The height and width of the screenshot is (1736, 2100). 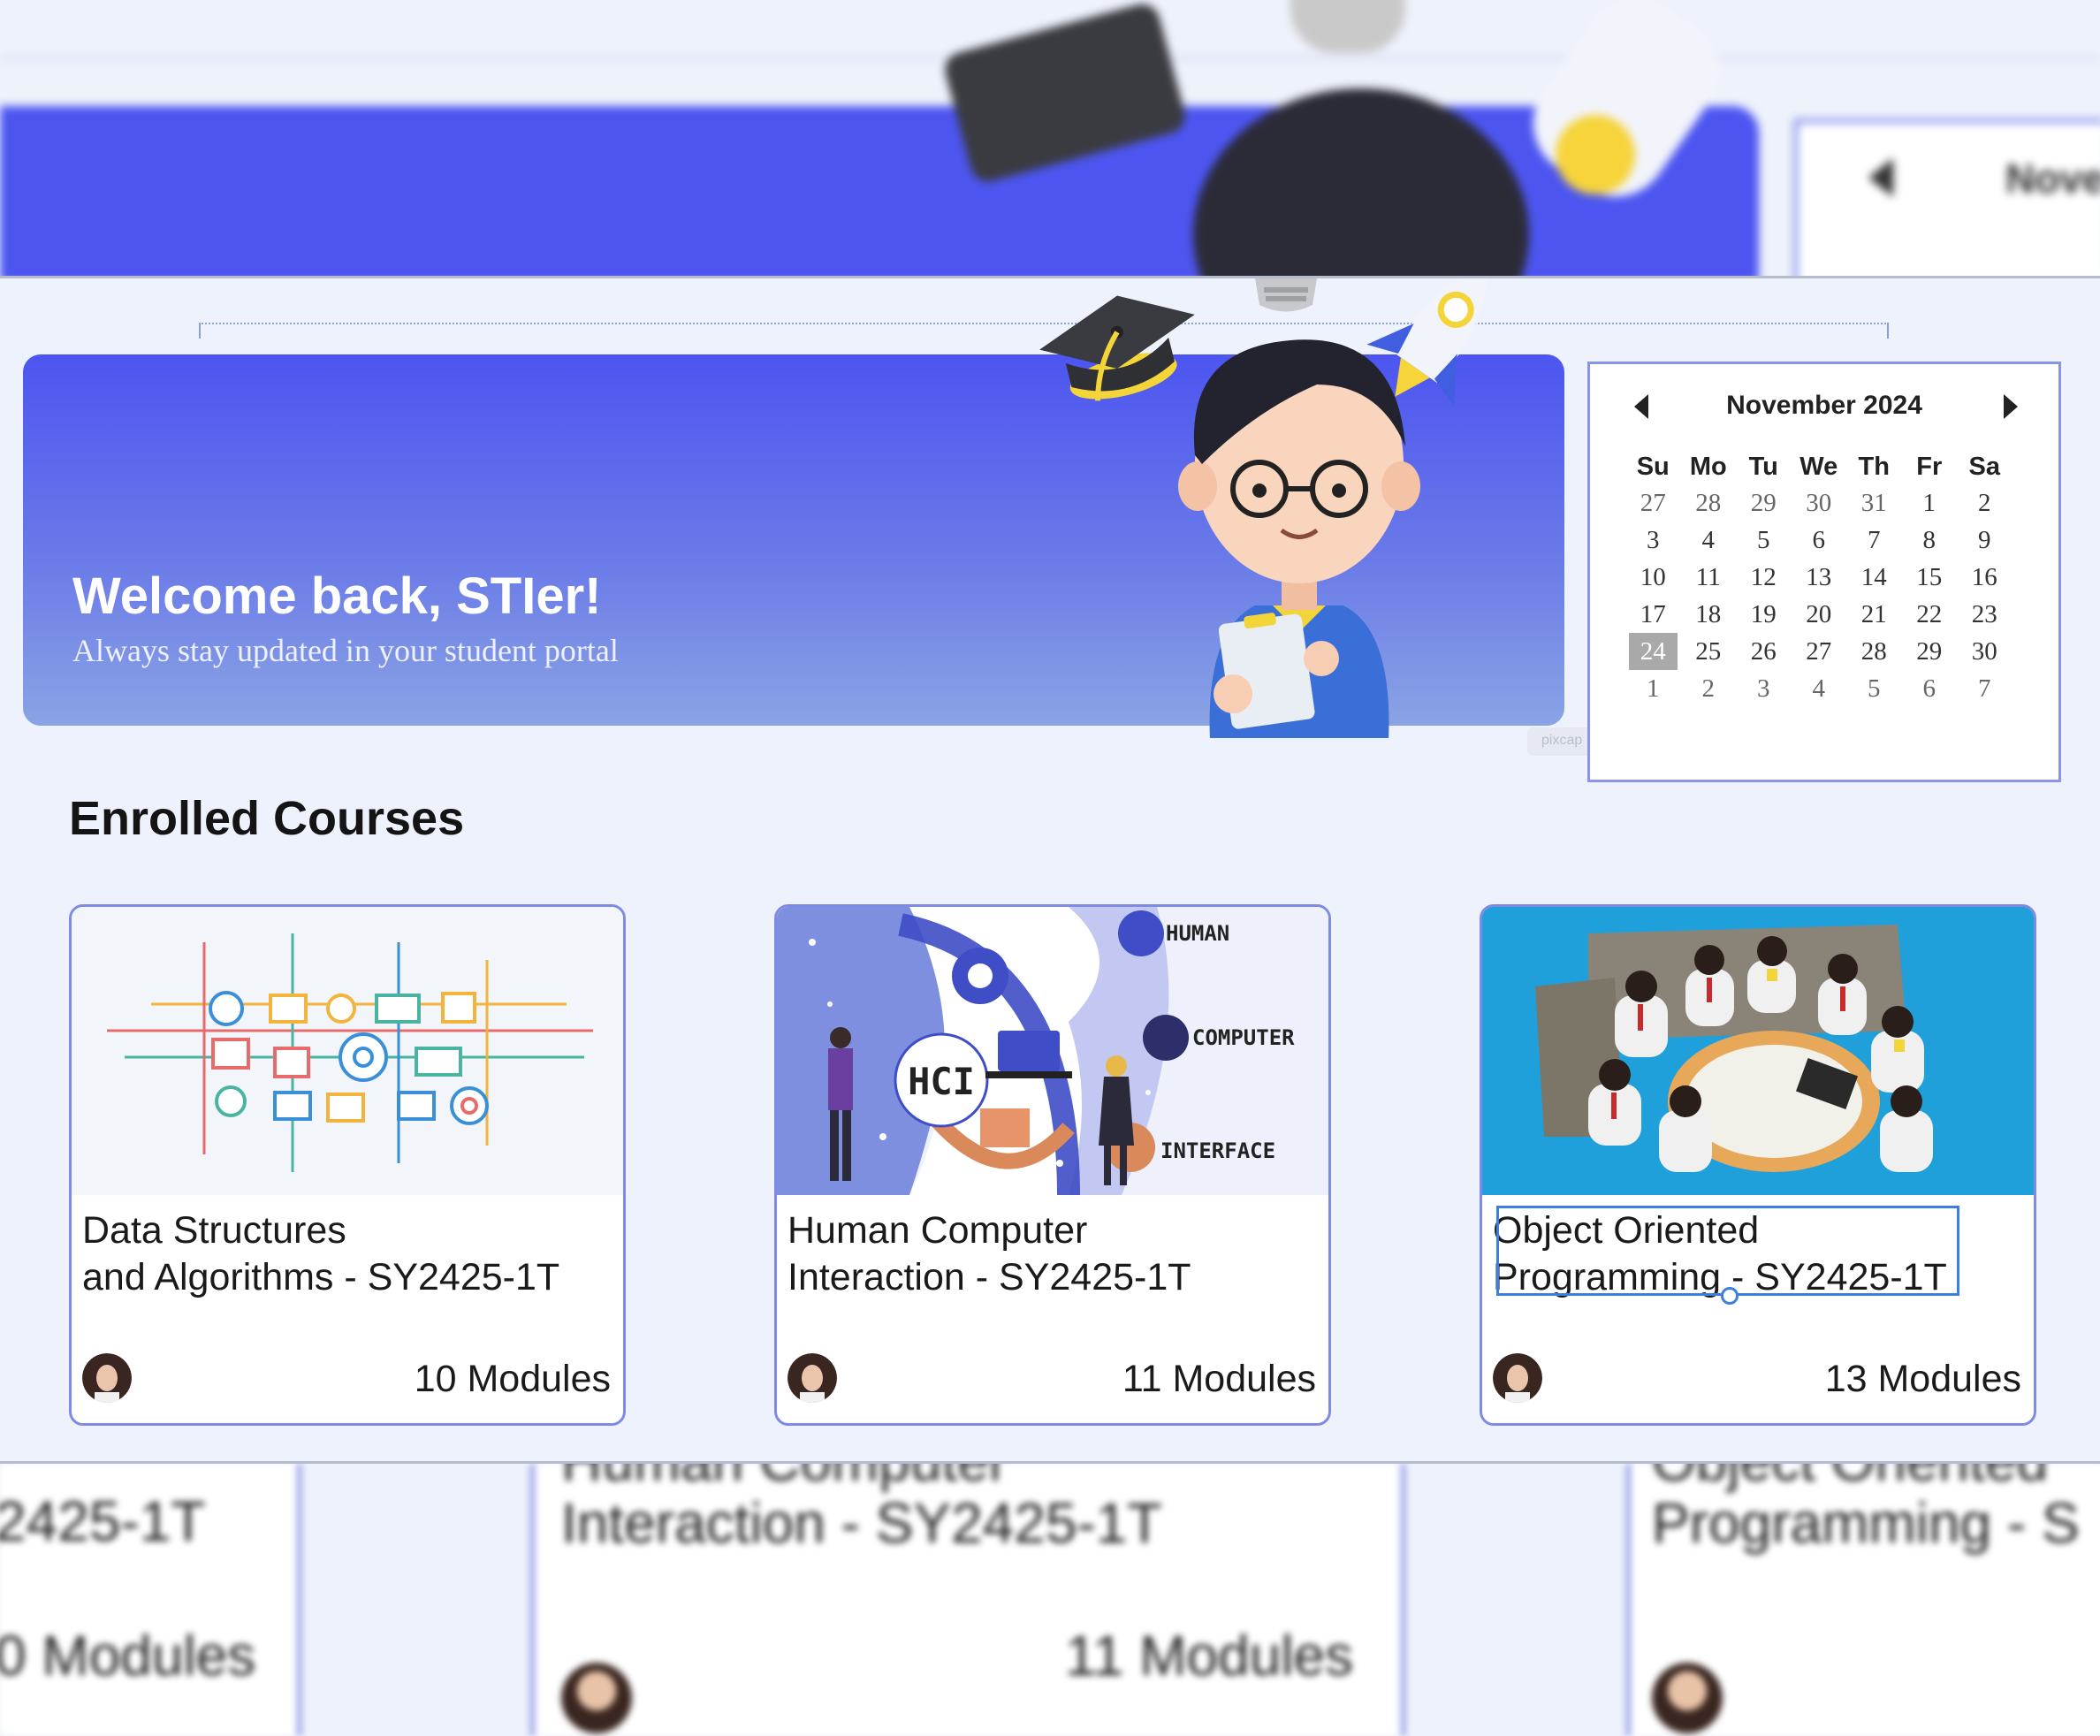 I want to click on calendar-day: 13, so click(x=1820, y=577).